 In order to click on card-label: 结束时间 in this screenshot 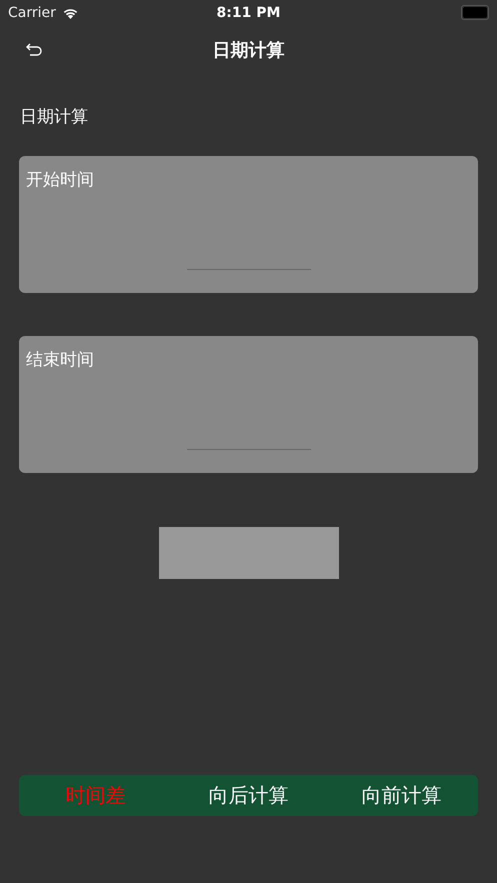, I will do `click(60, 360)`.